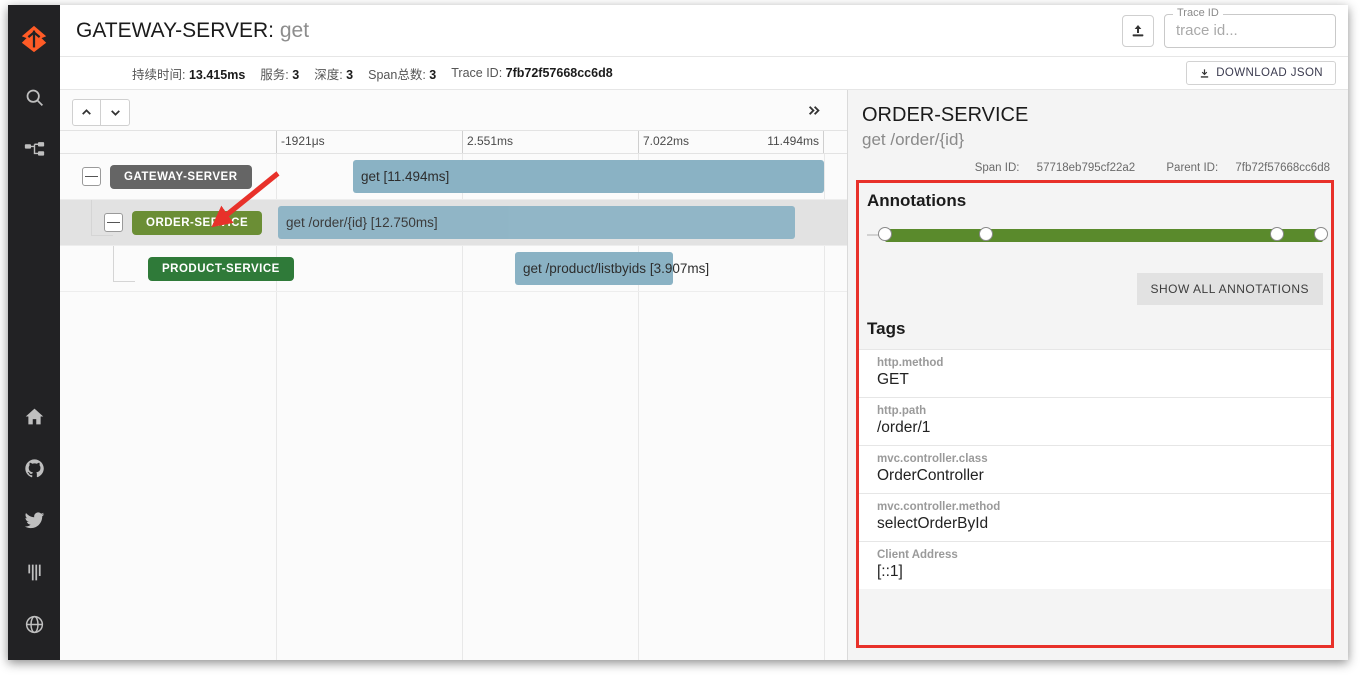 The height and width of the screenshot is (677, 1363). Describe the element at coordinates (397, 74) in the screenshot. I see `meta-total-spans-label: Span总数:` at that location.